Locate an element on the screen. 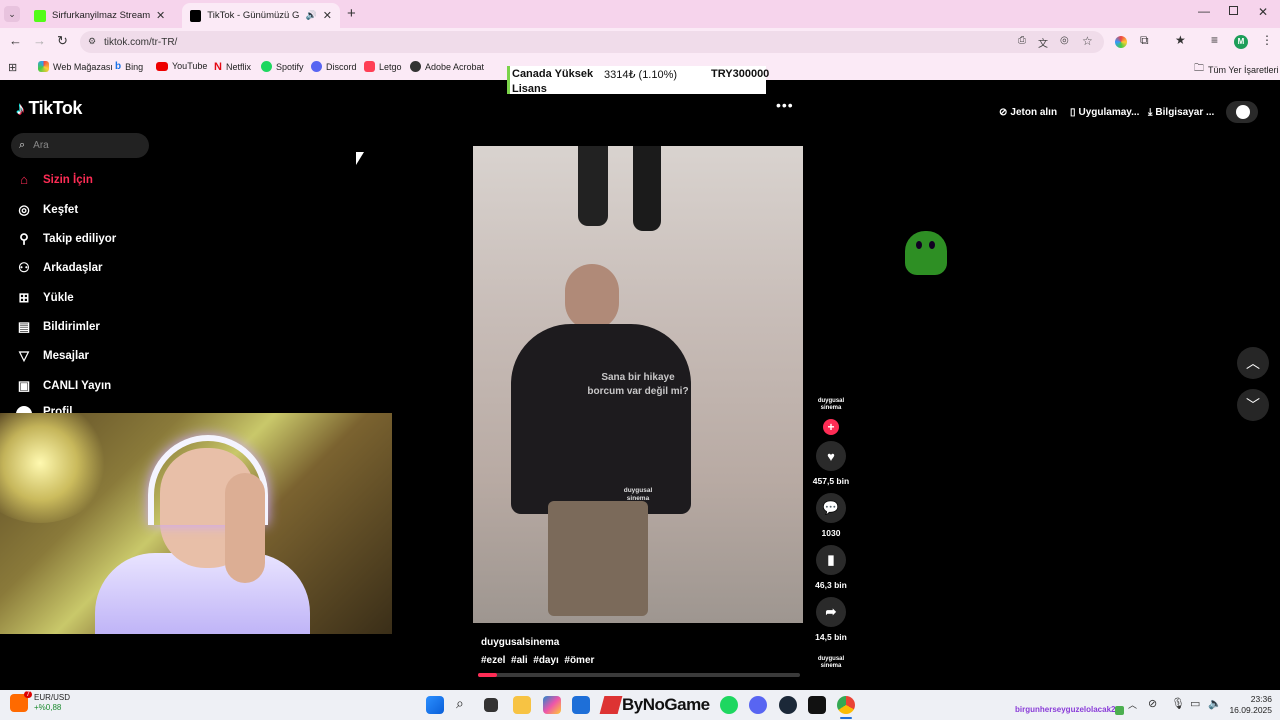 The image size is (1280, 720). minimize-icon: — is located at coordinates (1204, 11).